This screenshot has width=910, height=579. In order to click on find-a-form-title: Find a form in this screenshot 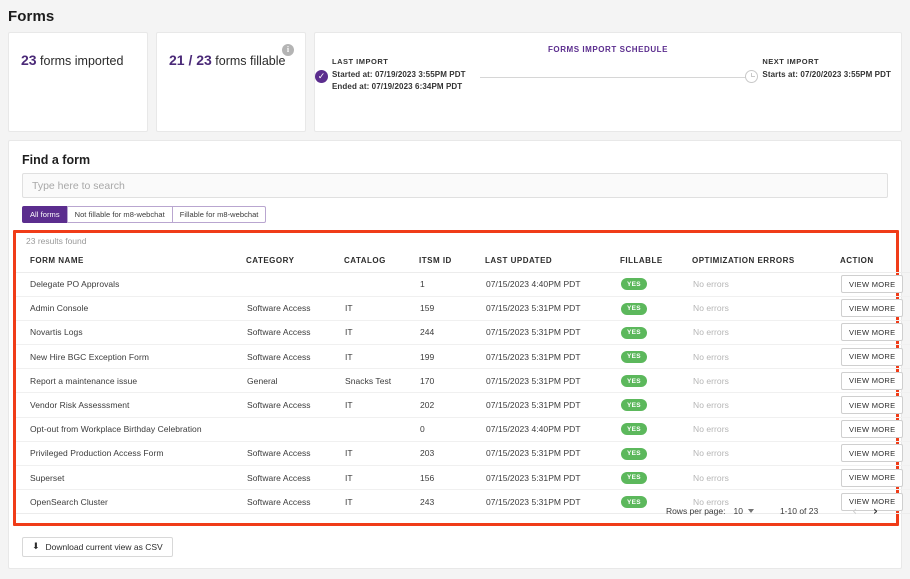, I will do `click(56, 160)`.